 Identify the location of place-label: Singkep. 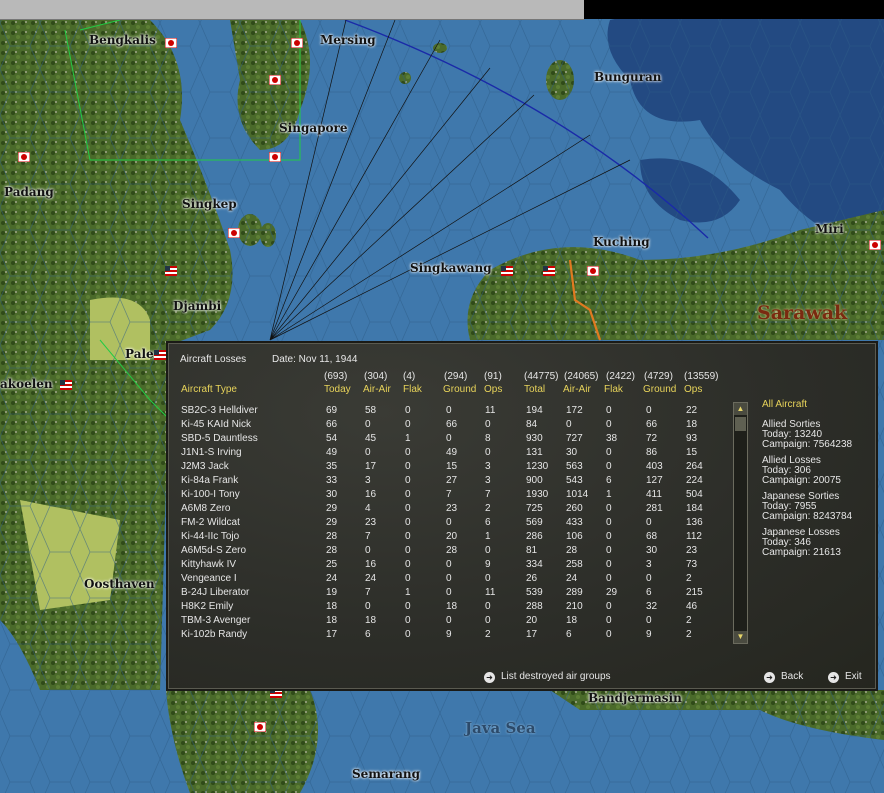
(209, 204).